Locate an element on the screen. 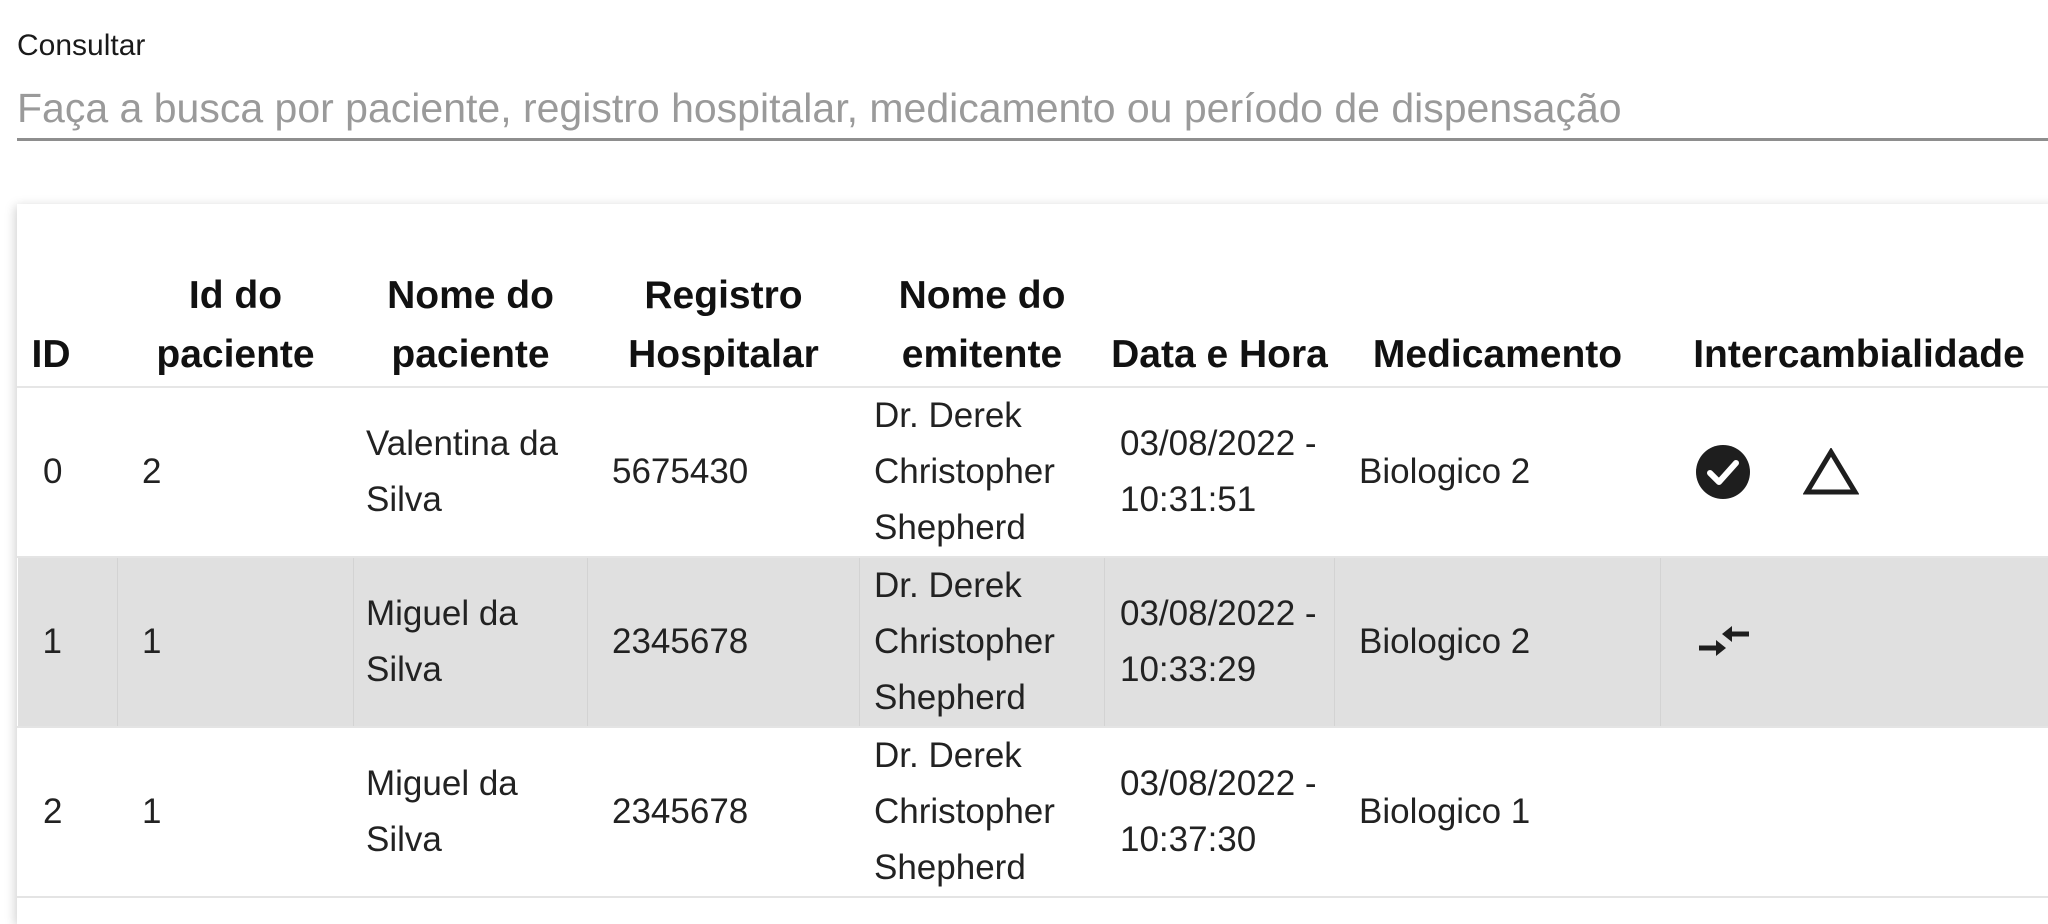 The image size is (2048, 924). datetime-text: 03/08/2022 - 10:37:30 is located at coordinates (1227, 812).